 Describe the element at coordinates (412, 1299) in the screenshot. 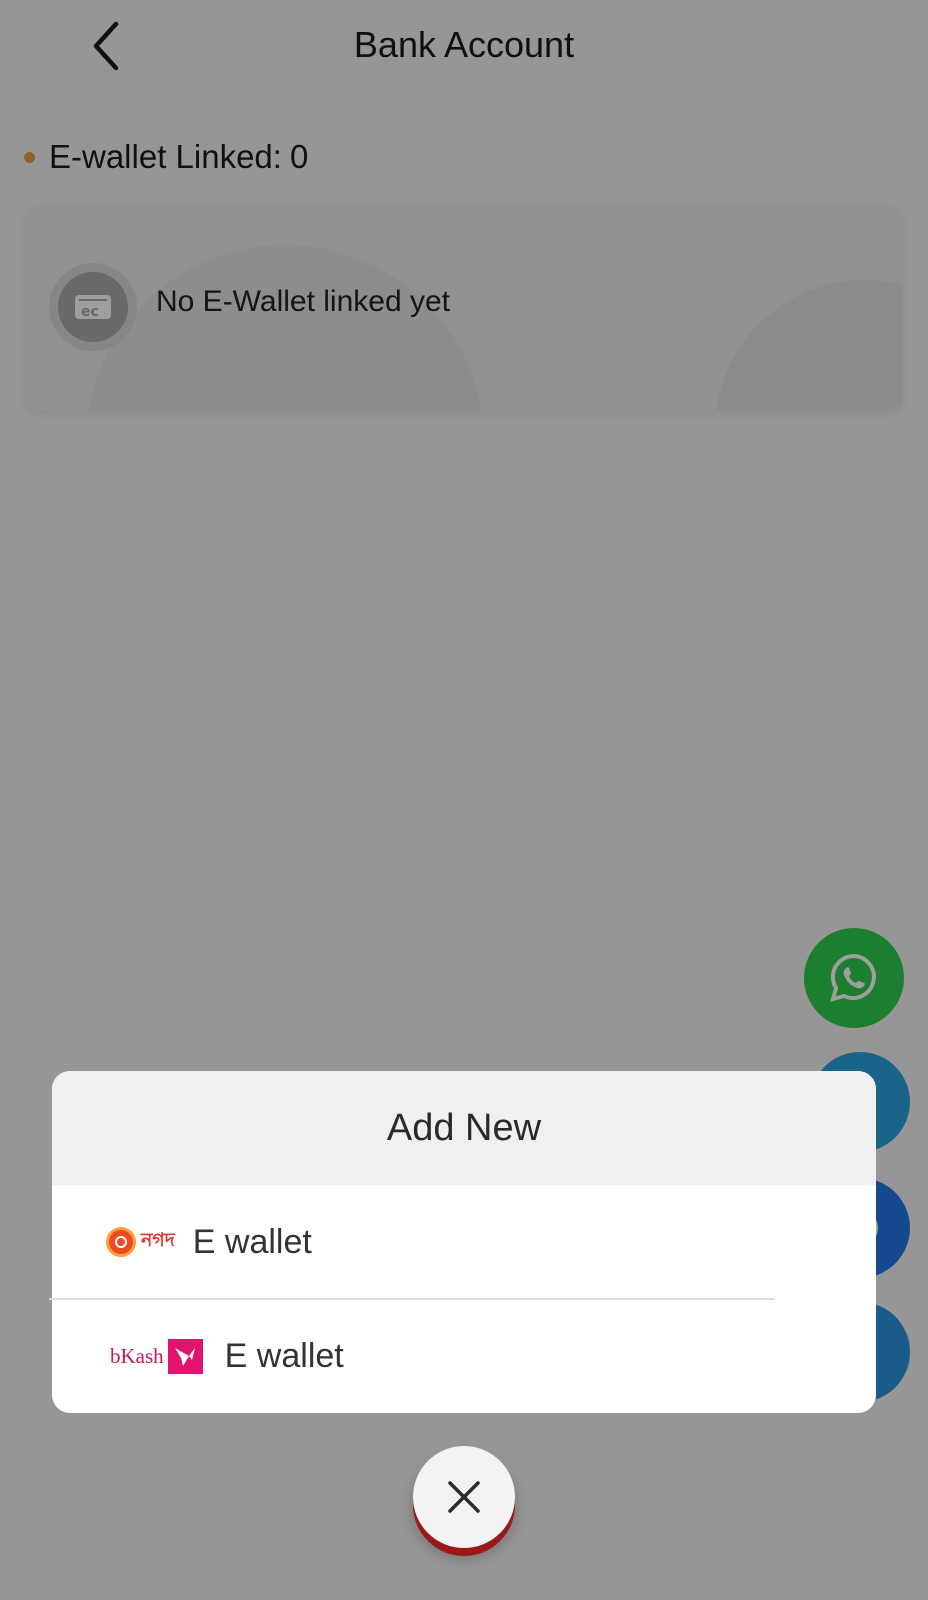

I see `option-divider` at that location.